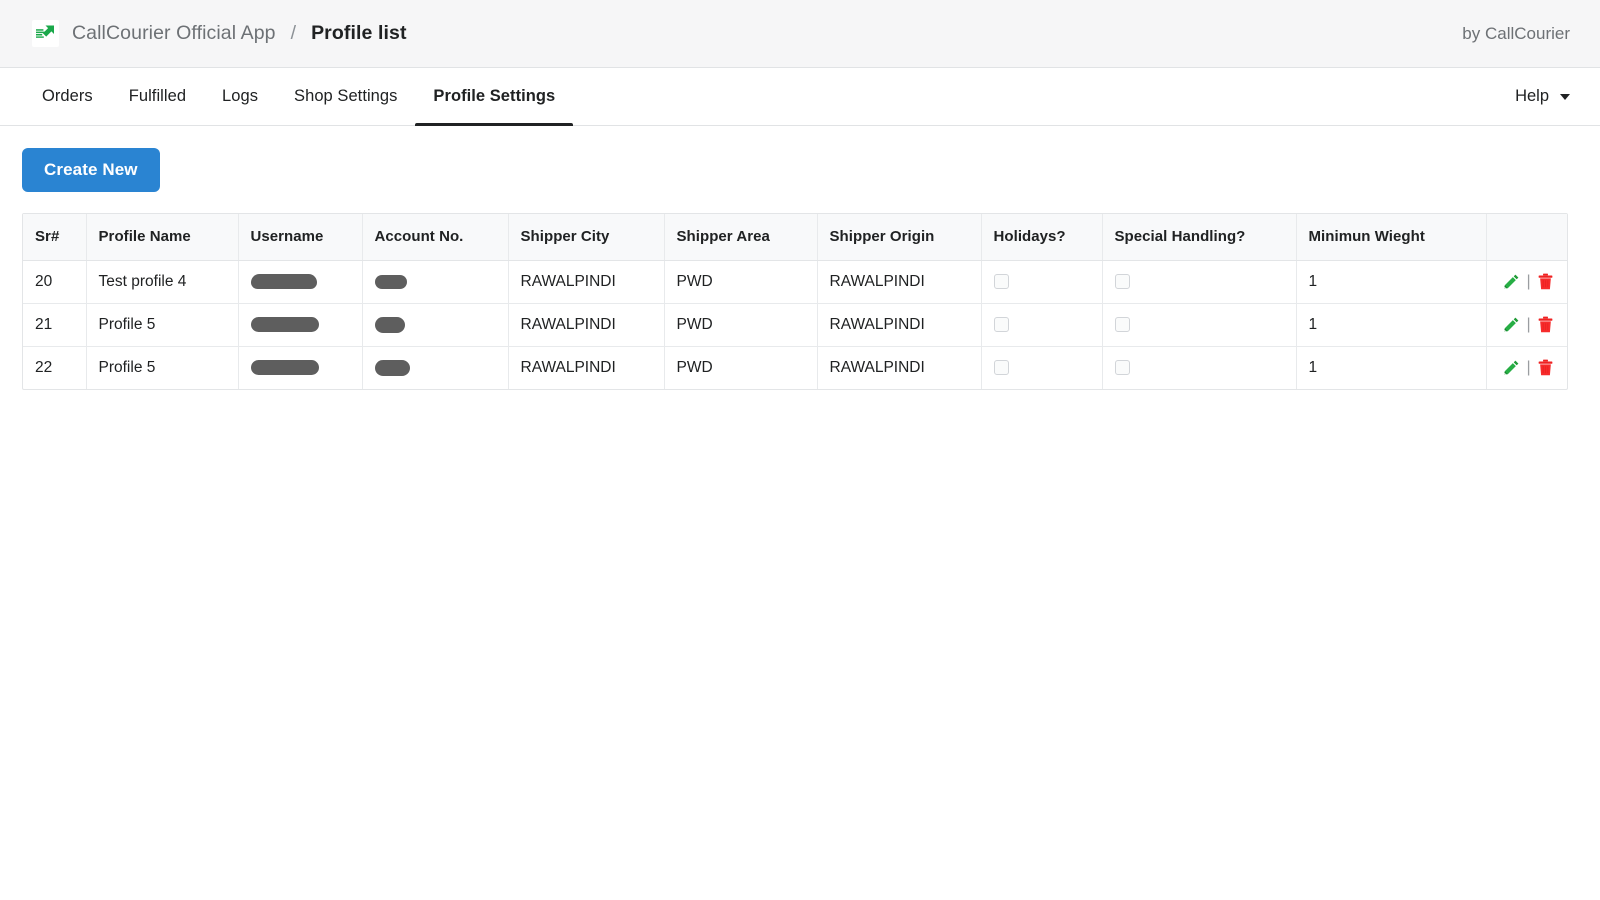 The width and height of the screenshot is (1600, 900). I want to click on help-menu-button: Help, so click(1533, 96).